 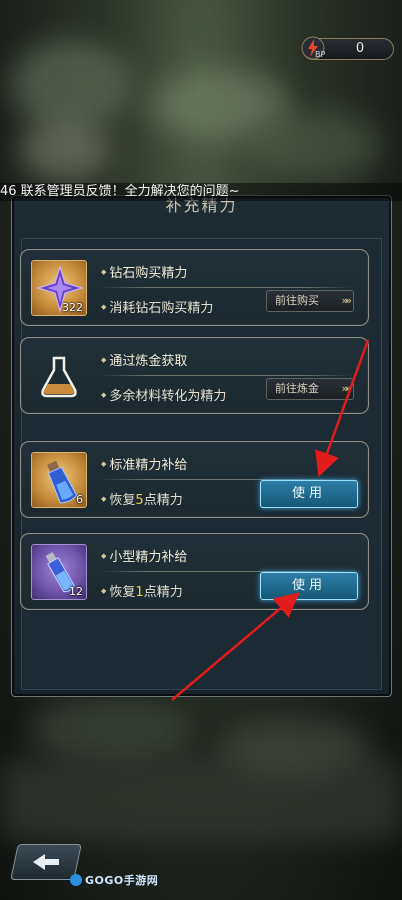 What do you see at coordinates (46, 862) in the screenshot?
I see `back-arrow-icon` at bounding box center [46, 862].